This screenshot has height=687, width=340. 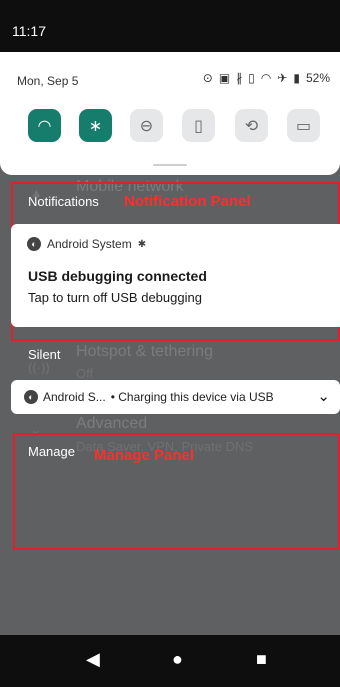 I want to click on dnd-icon: ⊖, so click(x=146, y=126).